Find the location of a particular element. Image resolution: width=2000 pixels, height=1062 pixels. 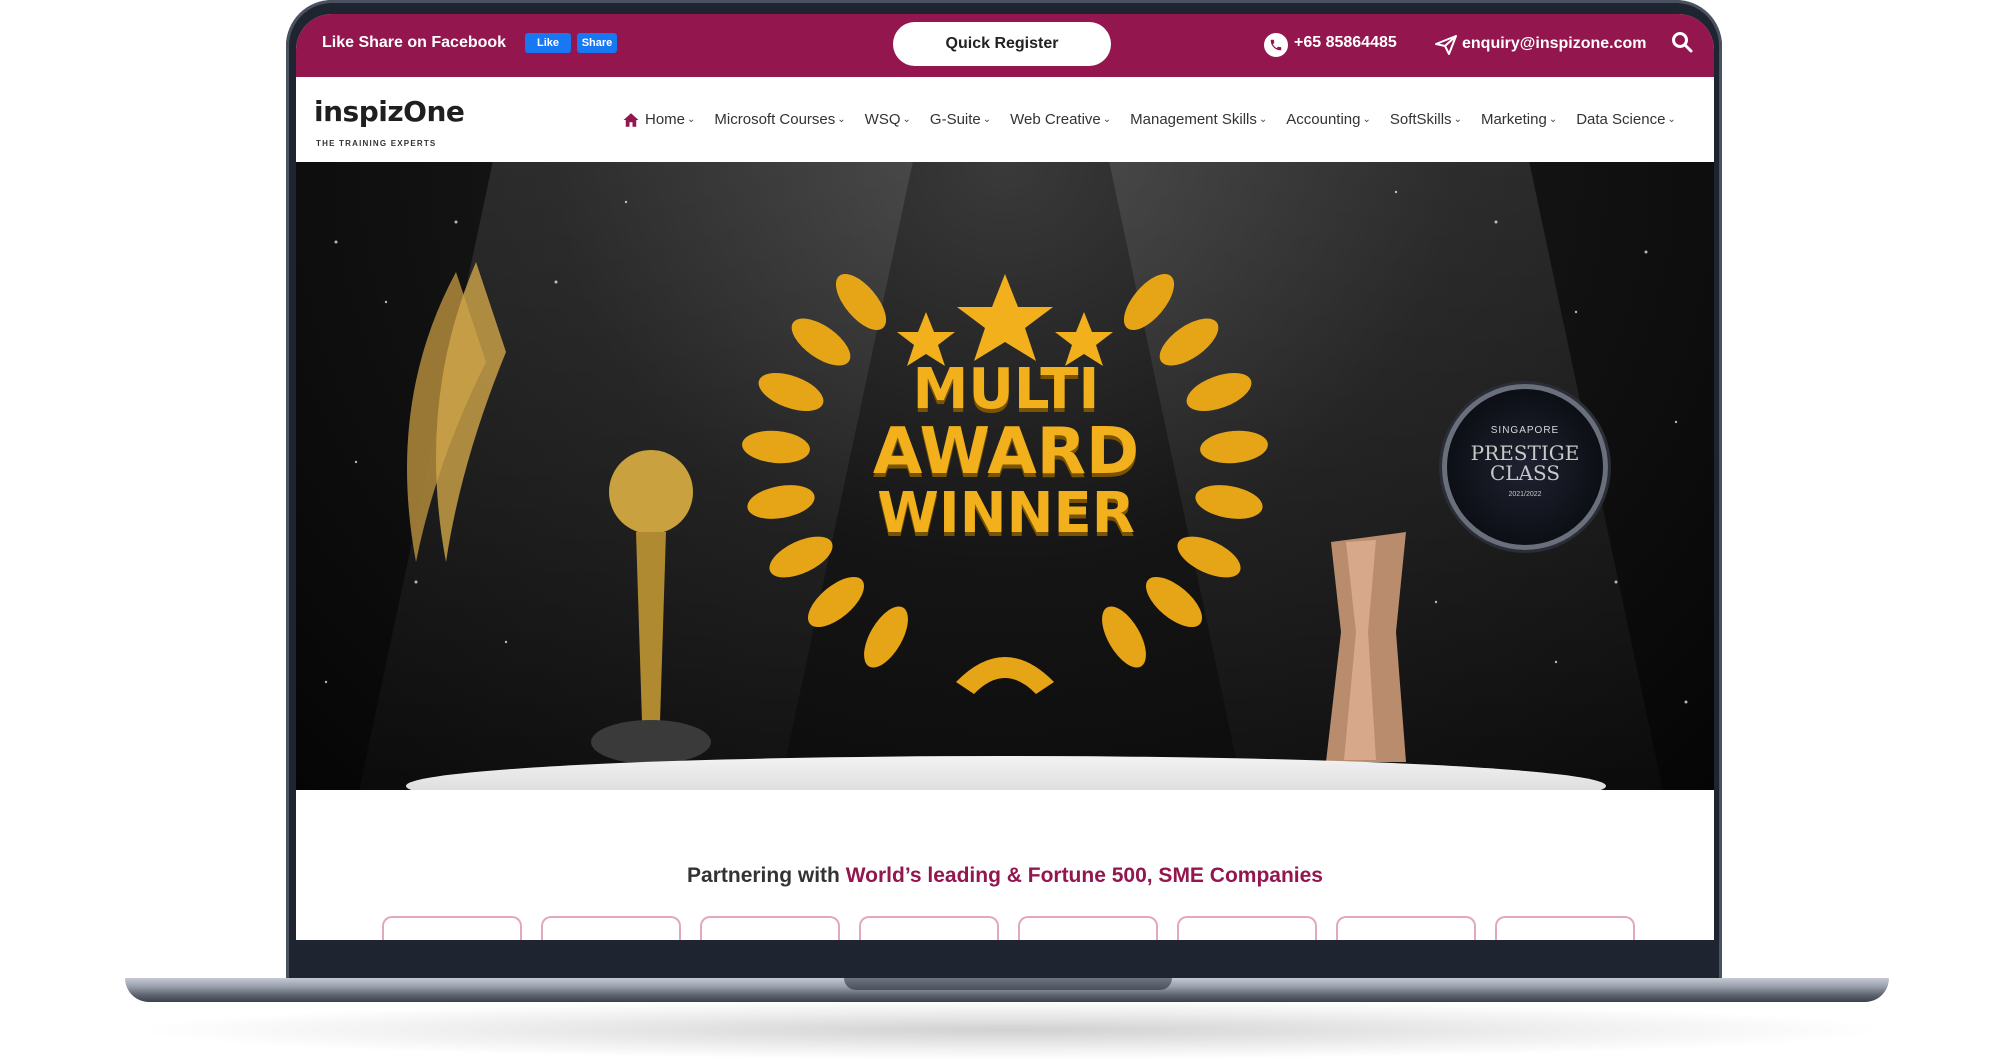

nav-label: Web Creative is located at coordinates (1055, 119).